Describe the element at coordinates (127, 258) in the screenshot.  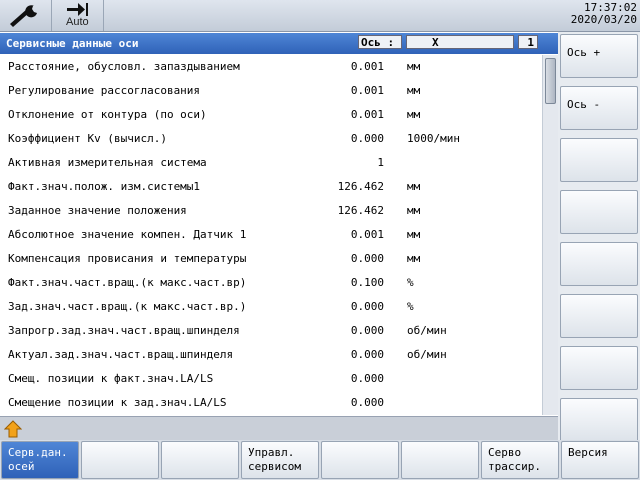
I see `item-label: Компенсация провисания и температуры` at that location.